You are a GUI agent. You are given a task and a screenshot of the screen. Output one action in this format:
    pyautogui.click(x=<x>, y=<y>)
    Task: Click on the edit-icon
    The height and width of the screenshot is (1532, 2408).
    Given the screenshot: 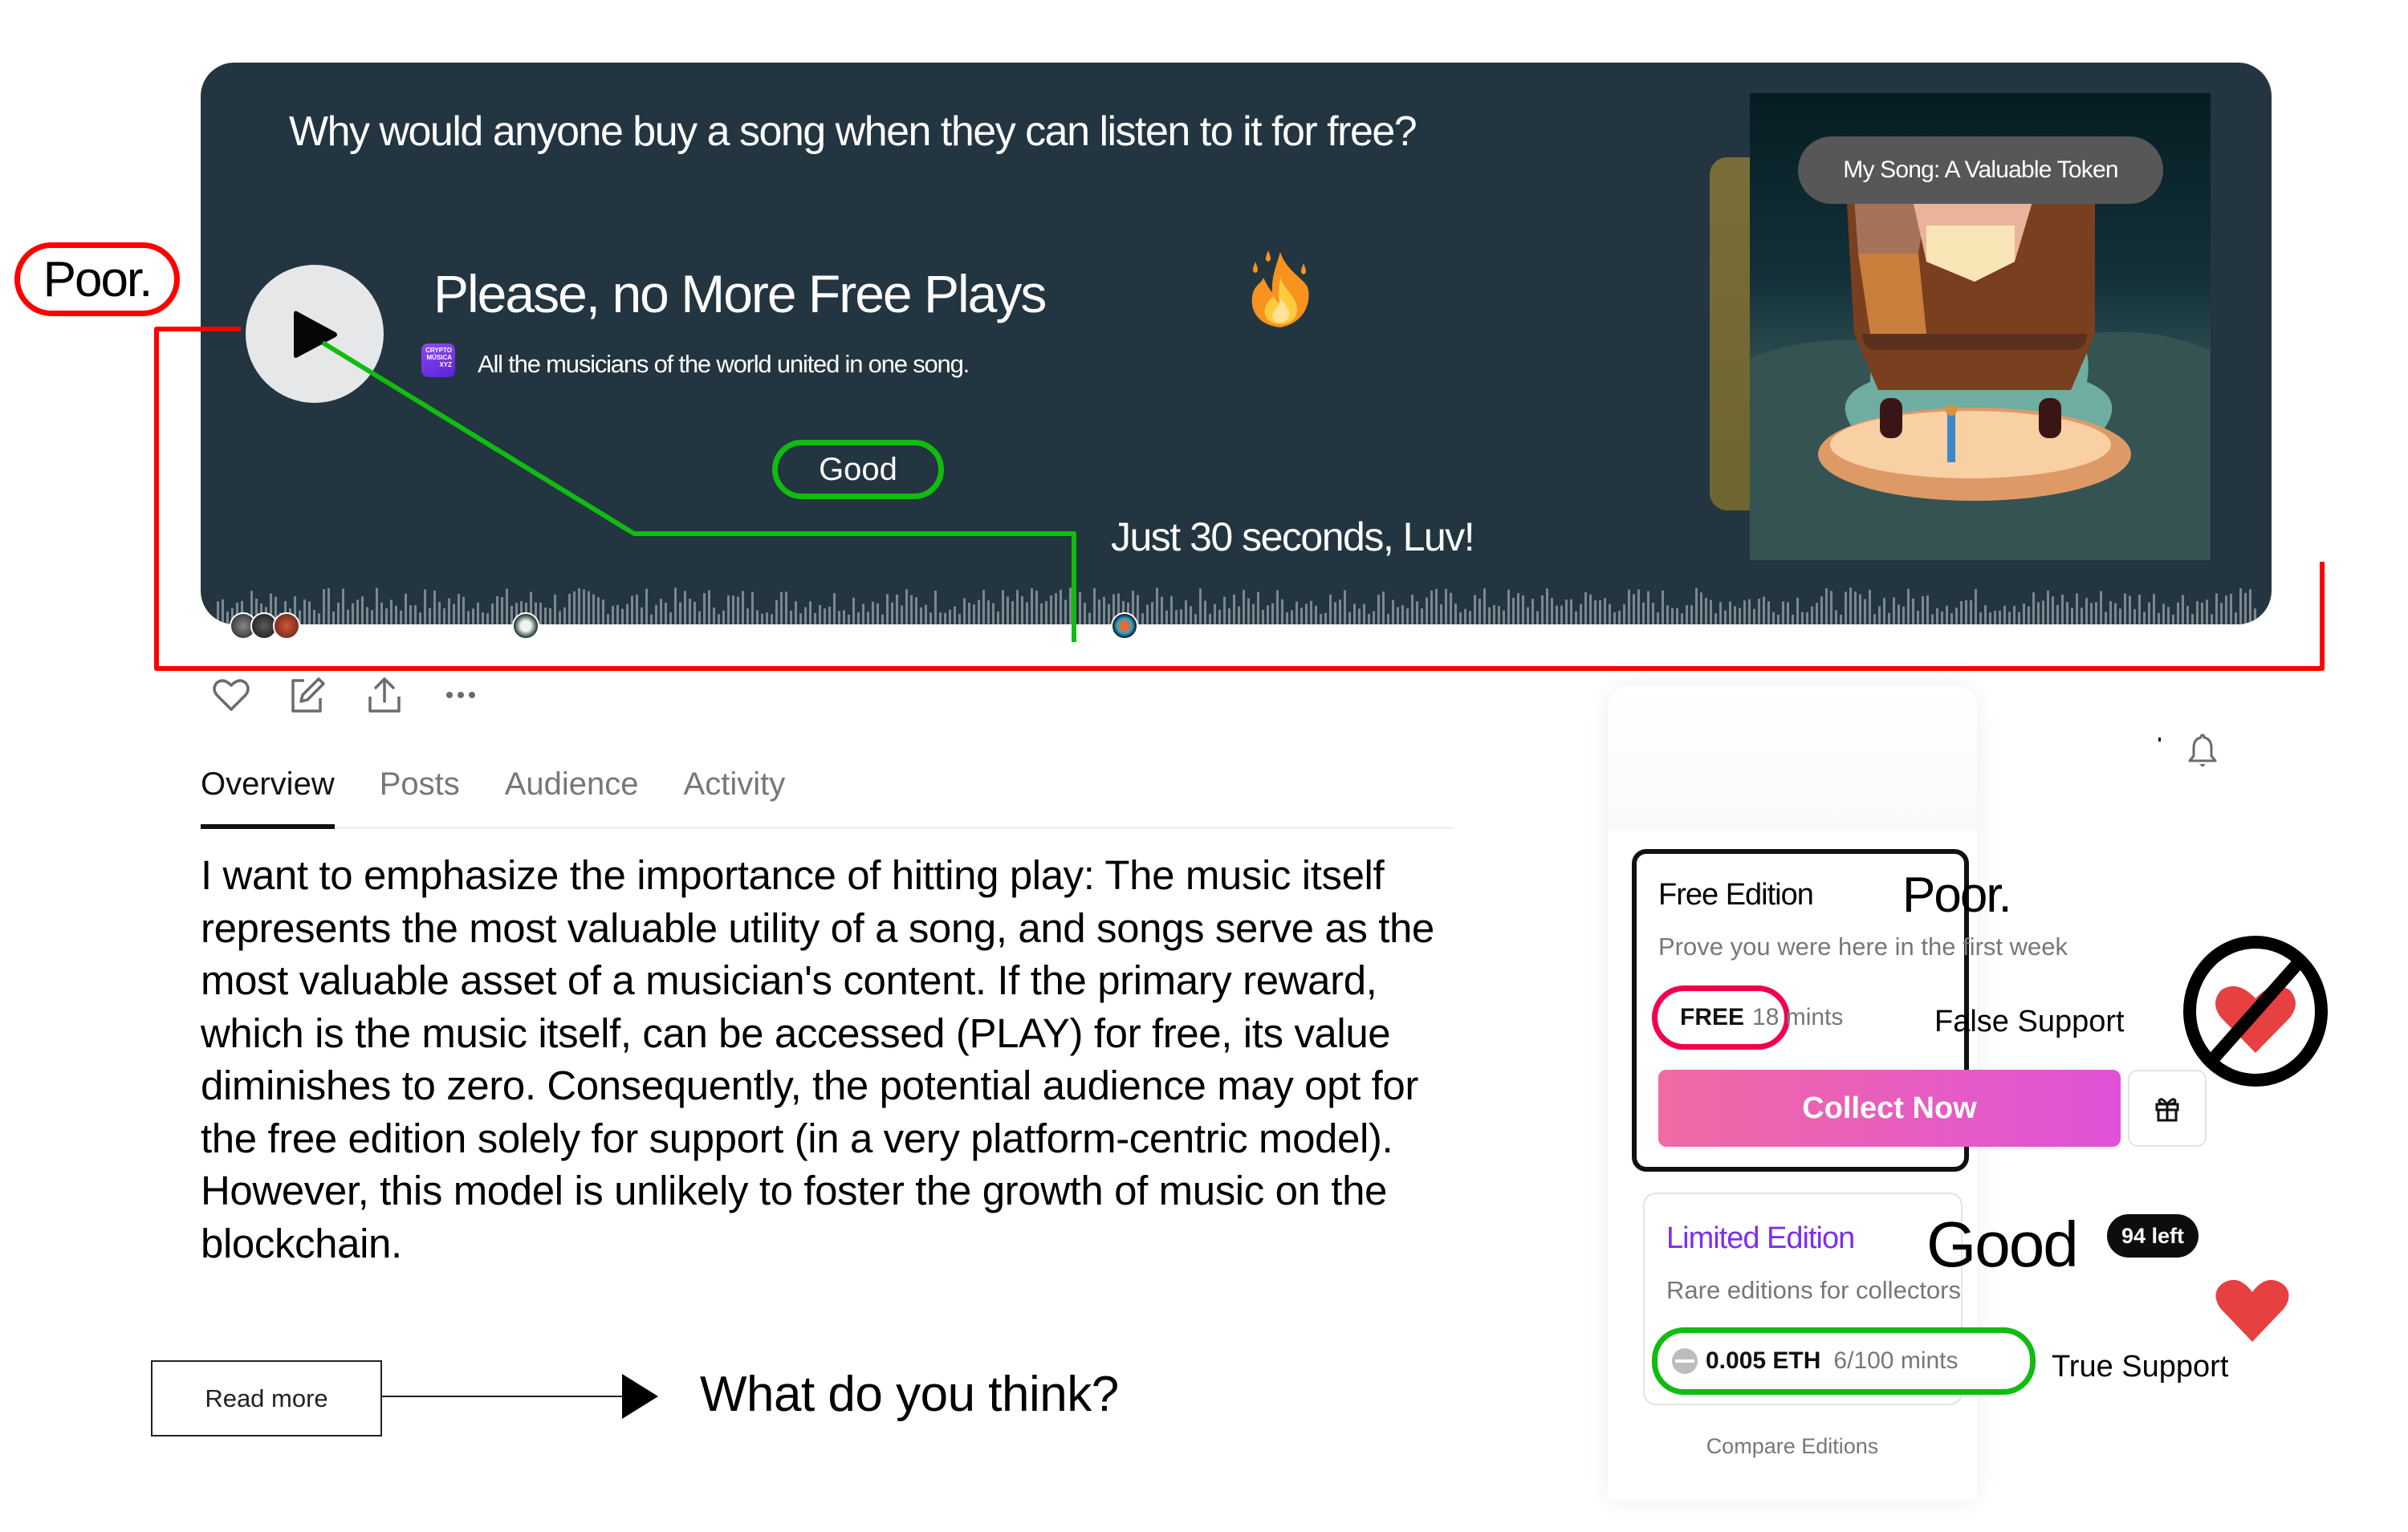 What is the action you would take?
    pyautogui.click(x=307, y=695)
    